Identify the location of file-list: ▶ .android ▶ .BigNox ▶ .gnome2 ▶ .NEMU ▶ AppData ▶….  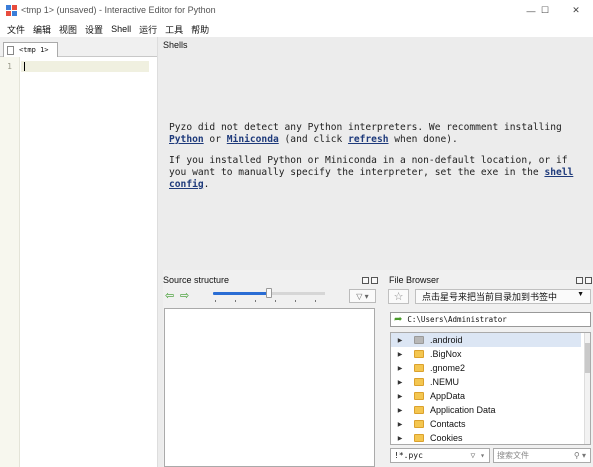
(490, 388).